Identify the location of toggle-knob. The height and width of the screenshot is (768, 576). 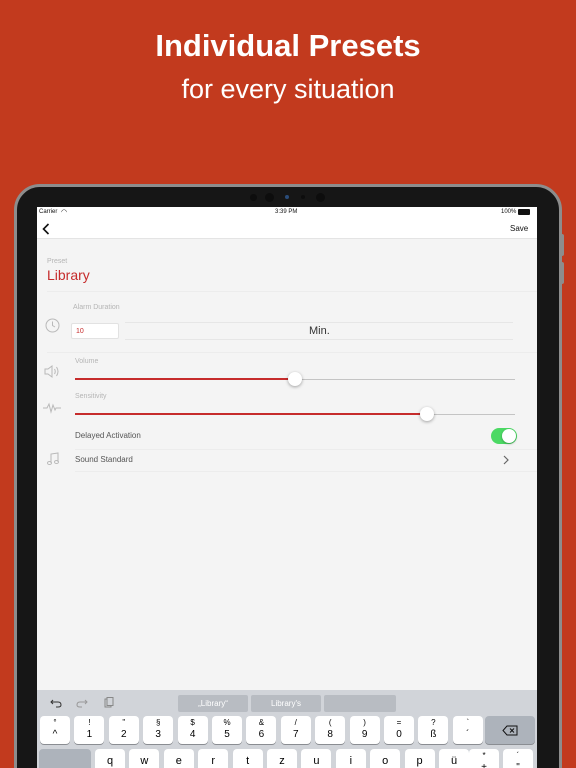
(509, 436).